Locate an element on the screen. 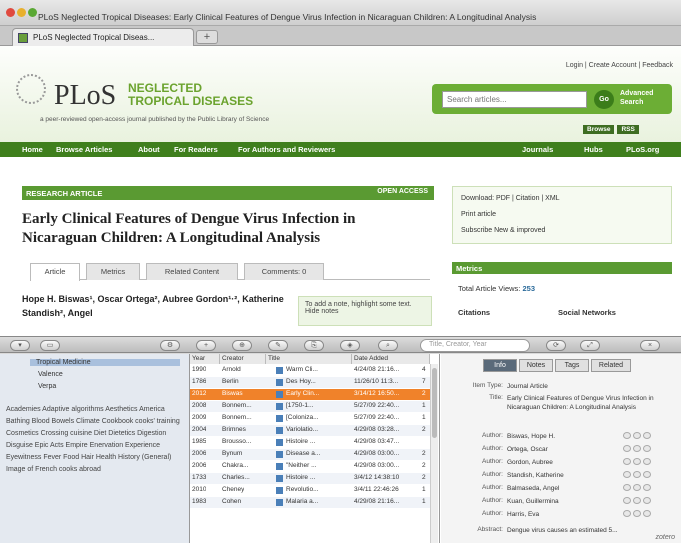 This screenshot has width=681, height=543. column-title: Title is located at coordinates (309, 359).